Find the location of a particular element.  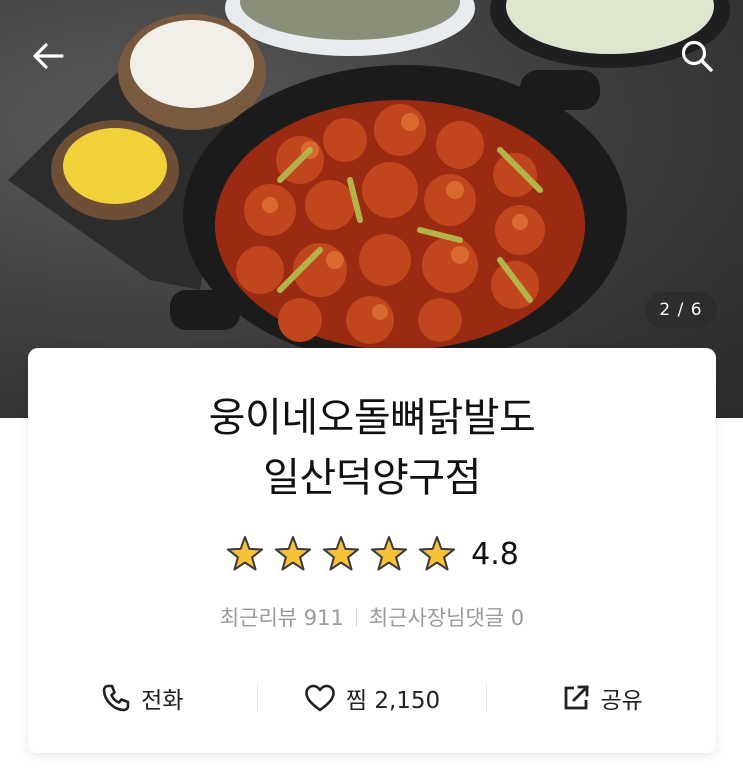

rating-row: 4.8 is located at coordinates (372, 554).